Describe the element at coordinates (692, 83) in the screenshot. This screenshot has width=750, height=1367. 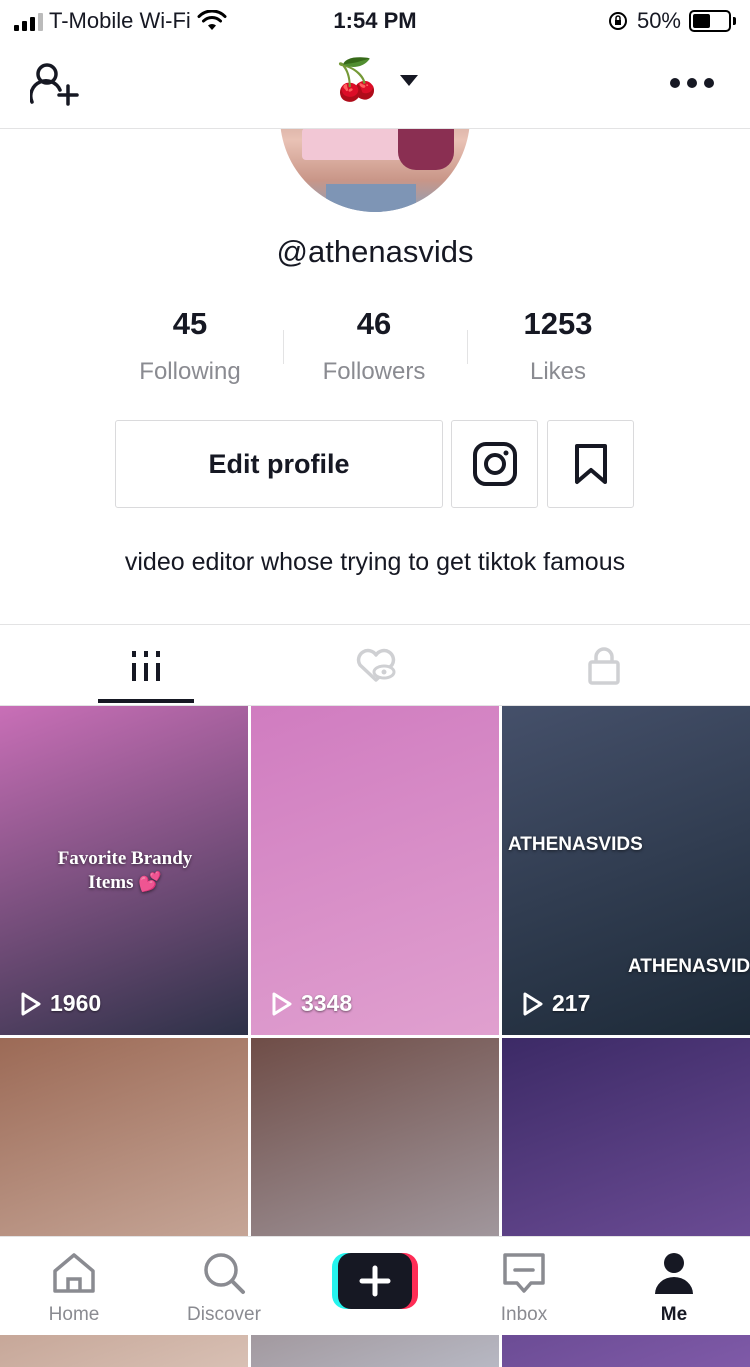
I see `more-options-button` at that location.